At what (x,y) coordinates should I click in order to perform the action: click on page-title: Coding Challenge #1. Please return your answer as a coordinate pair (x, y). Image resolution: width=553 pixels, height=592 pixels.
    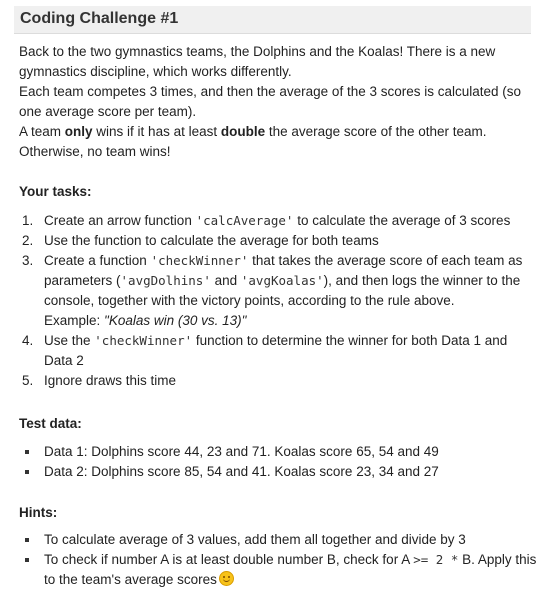
    Looking at the image, I should click on (99, 18).